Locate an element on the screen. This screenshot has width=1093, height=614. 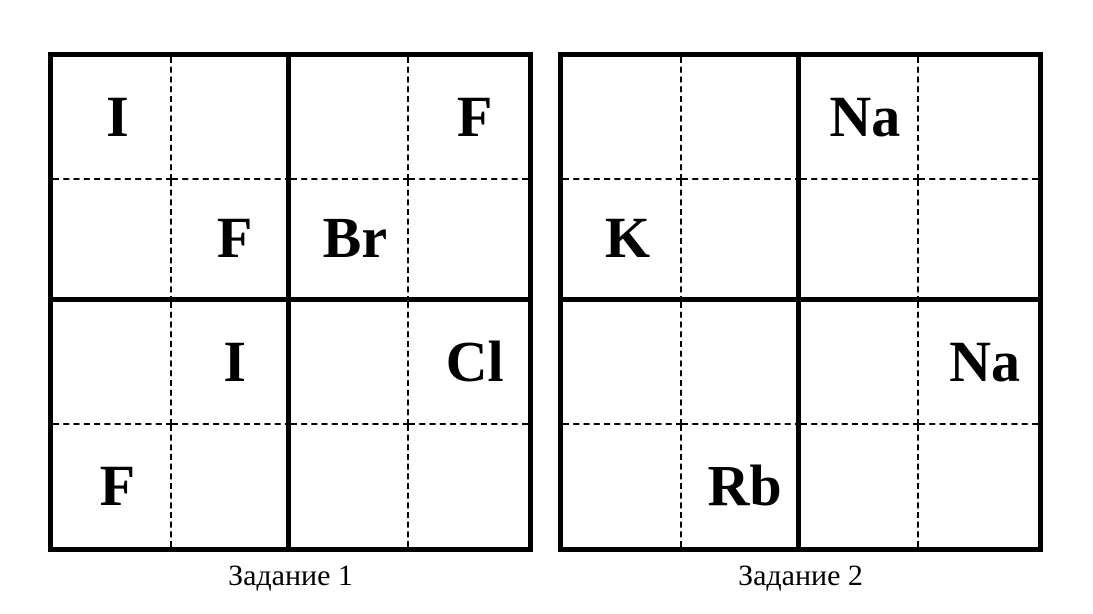
grid-cell: Cl is located at coordinates (468, 363).